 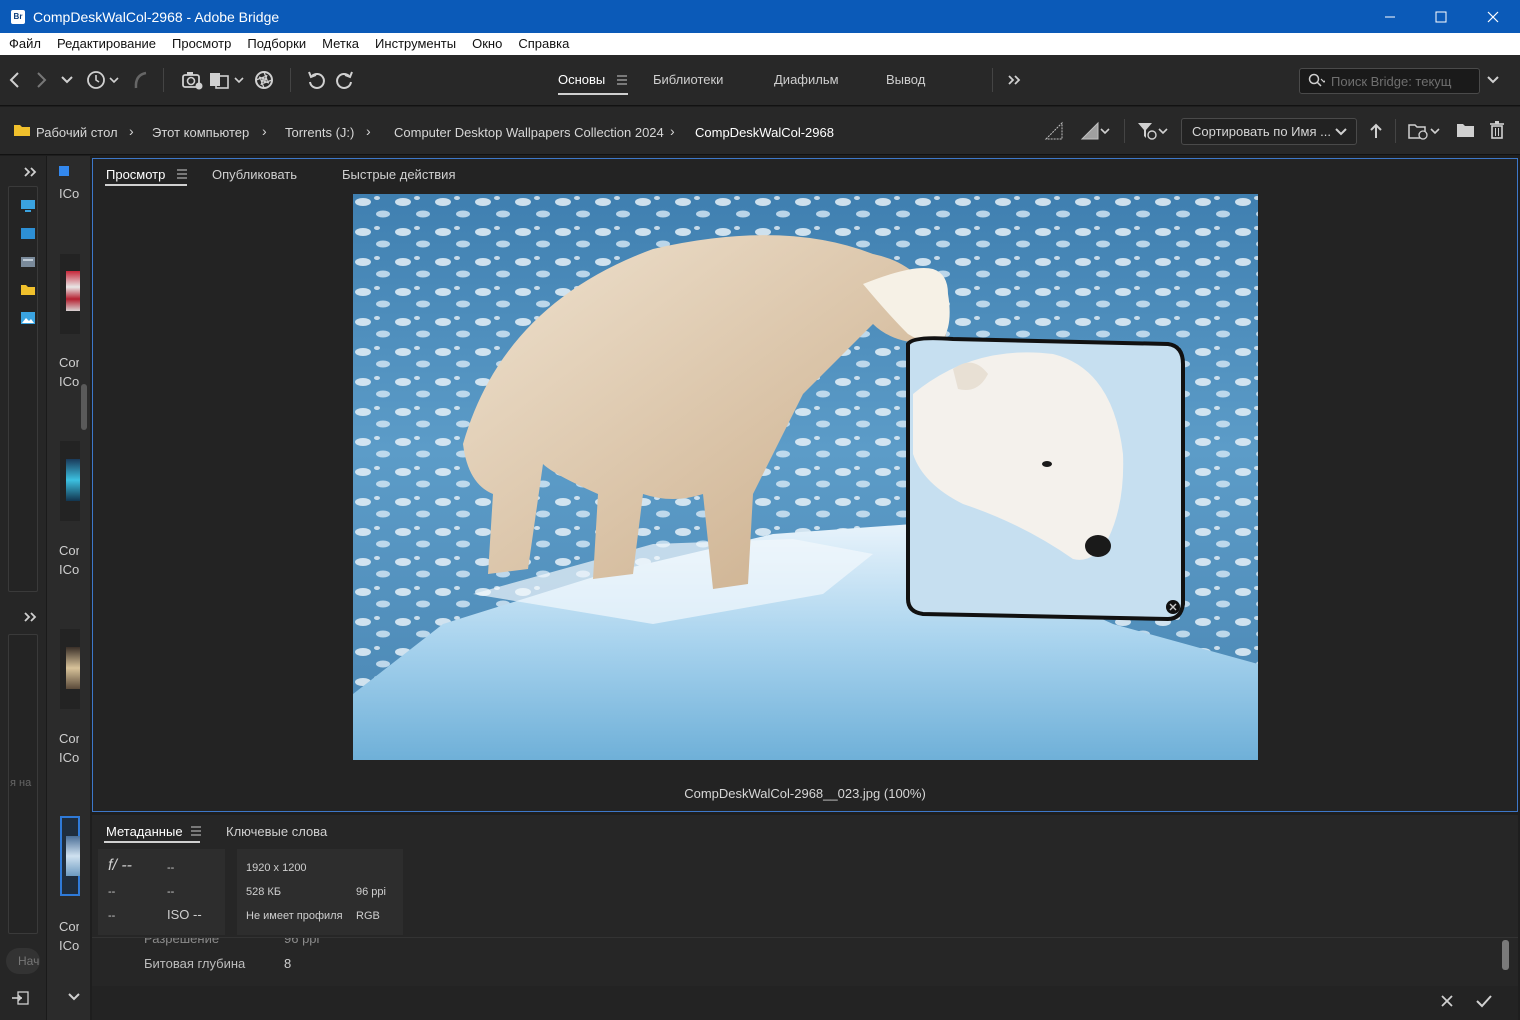 What do you see at coordinates (1096, 131) in the screenshot?
I see `rating-filter-icon` at bounding box center [1096, 131].